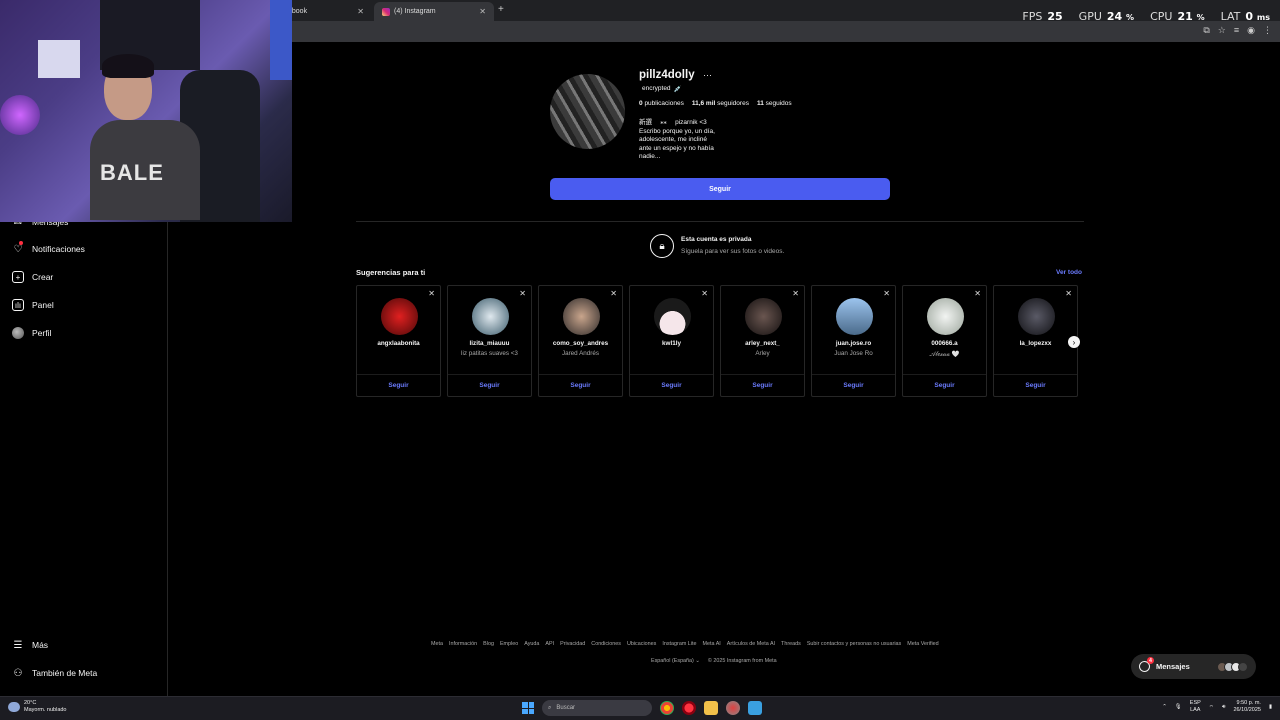  Describe the element at coordinates (751, 644) in the screenshot. I see `footer-link: Artículos de Meta AI` at that location.